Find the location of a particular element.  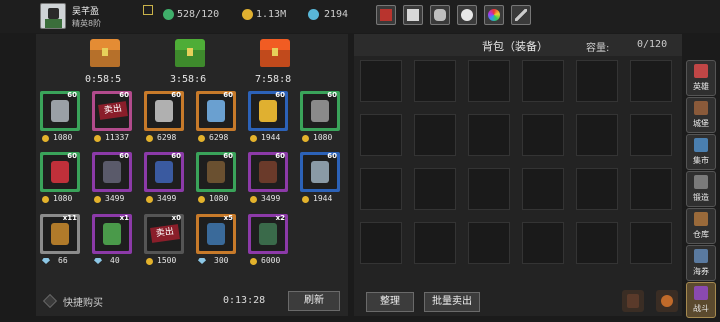

shop-slot-sold-item-2: 卖出 x0 is located at coordinates (164, 234).